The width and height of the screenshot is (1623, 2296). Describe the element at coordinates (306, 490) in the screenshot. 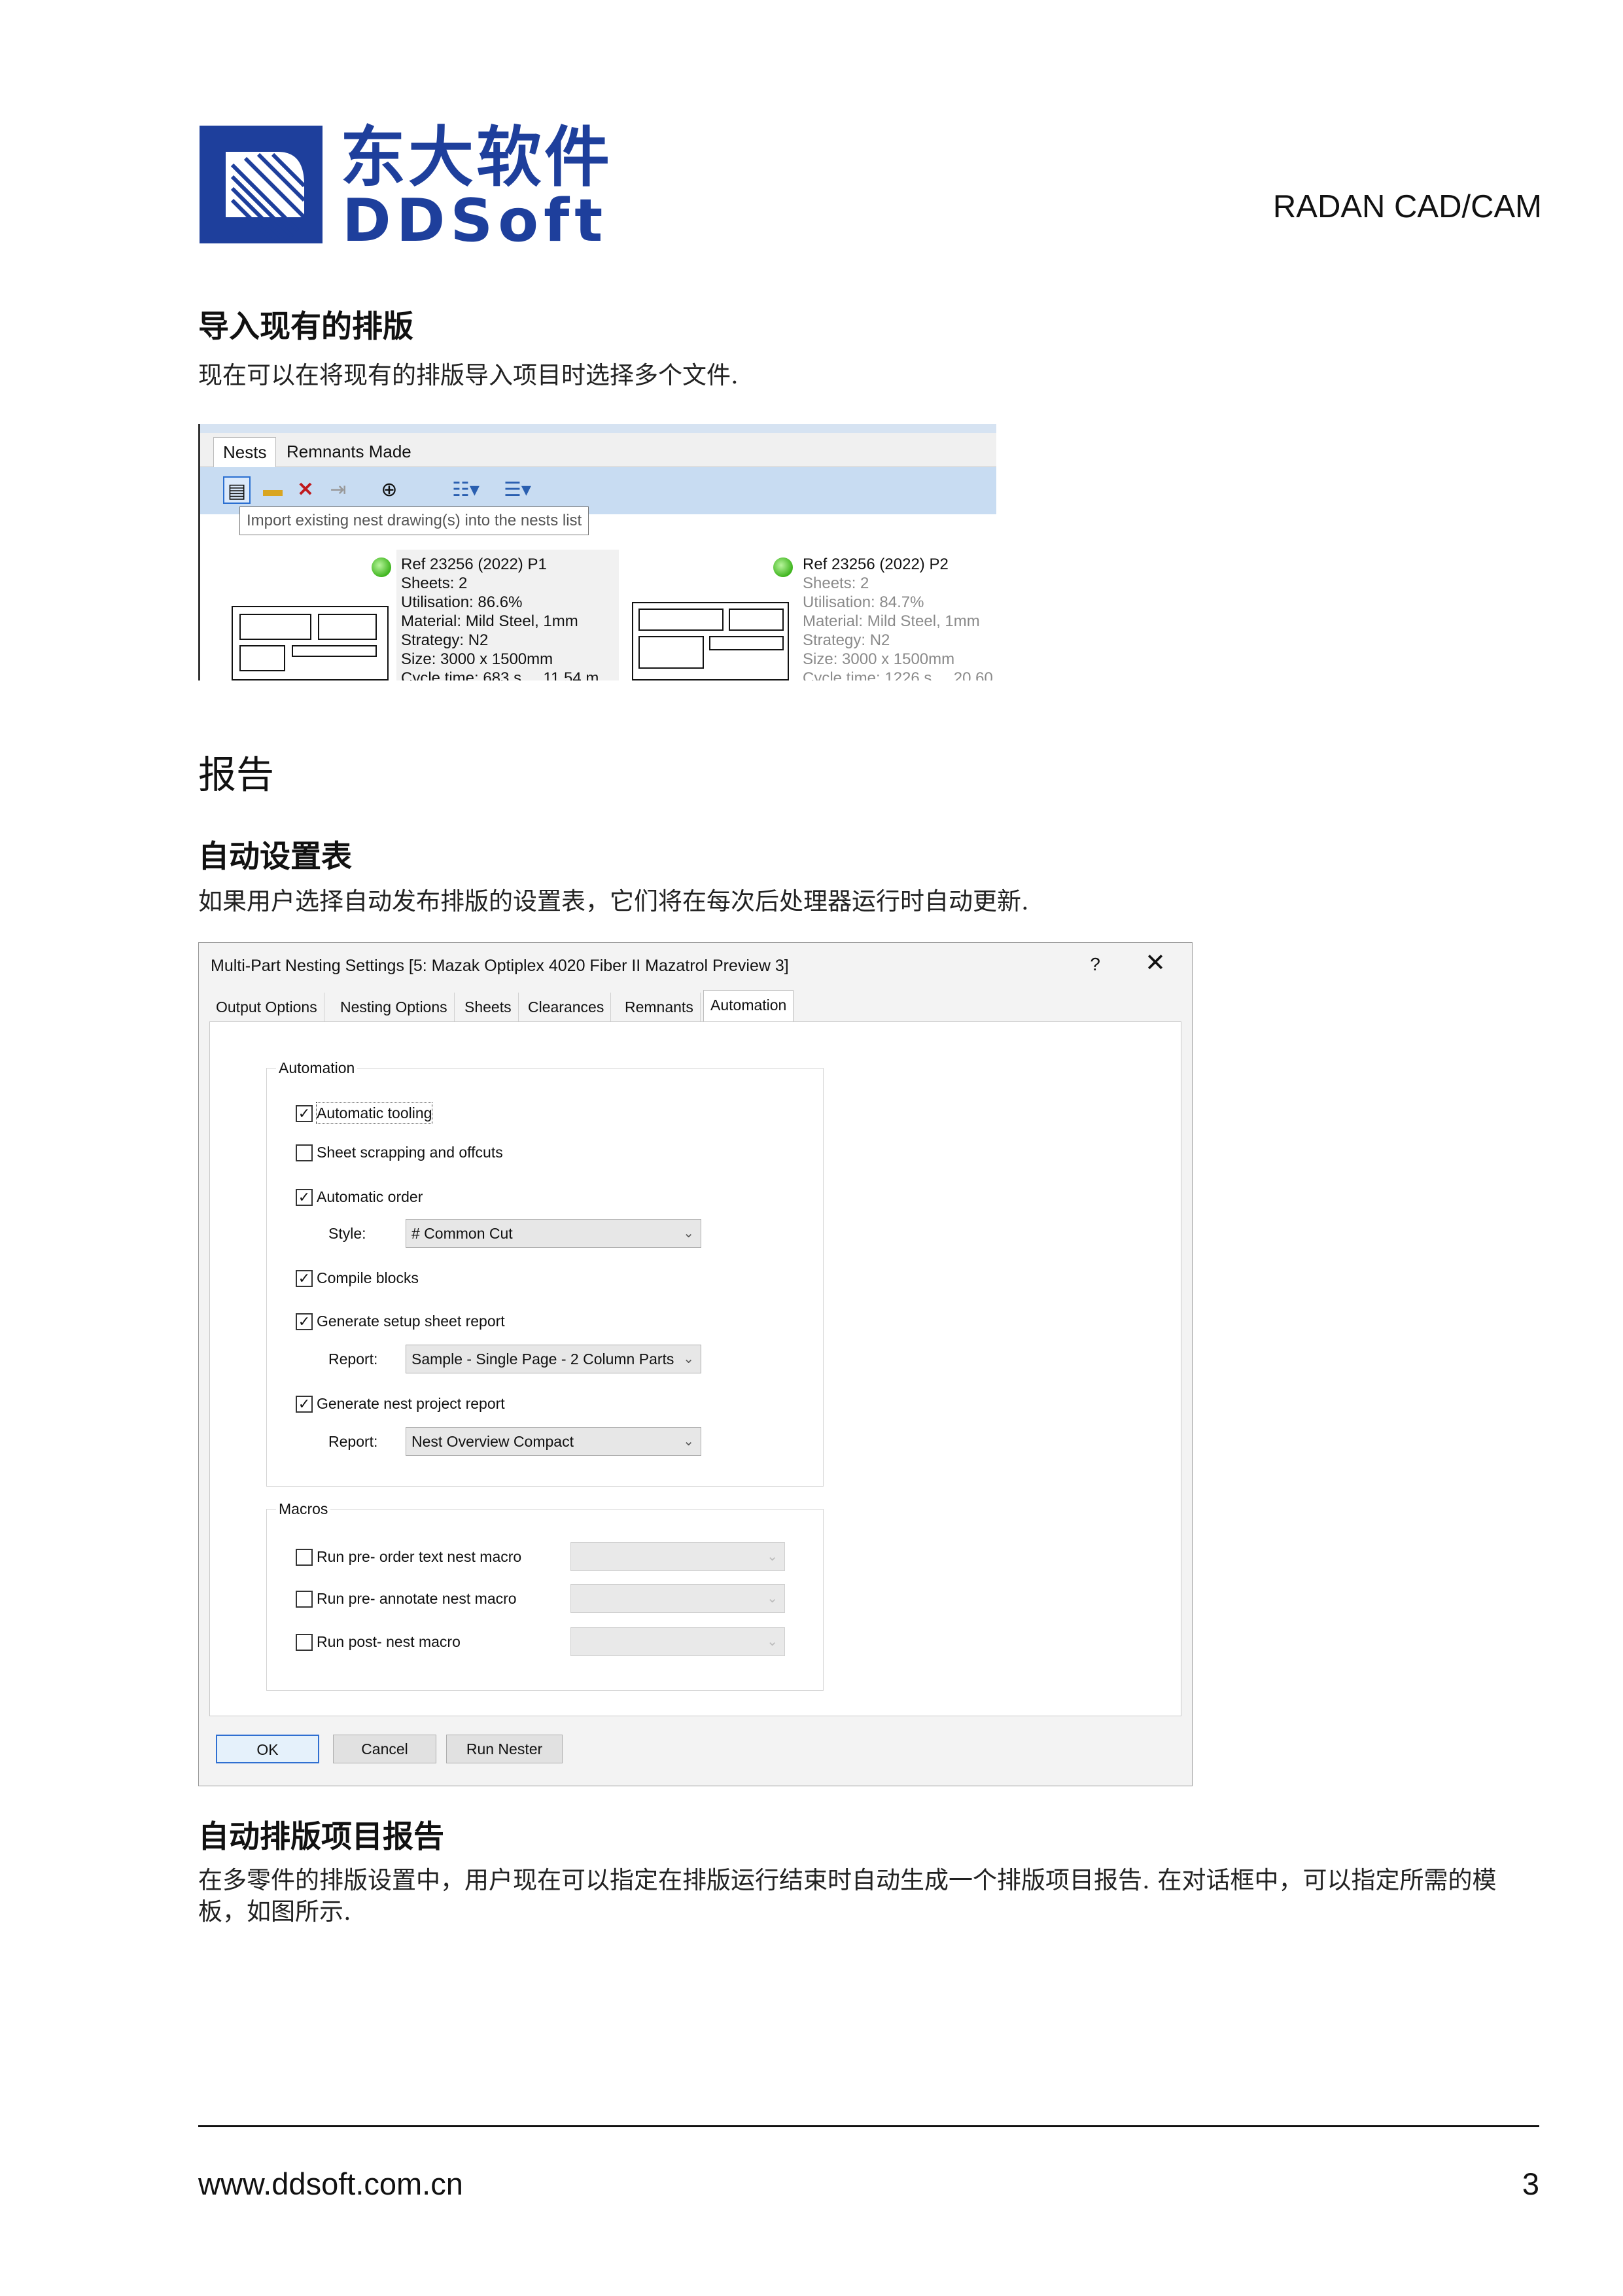

I see `delete-icon: ✕` at that location.